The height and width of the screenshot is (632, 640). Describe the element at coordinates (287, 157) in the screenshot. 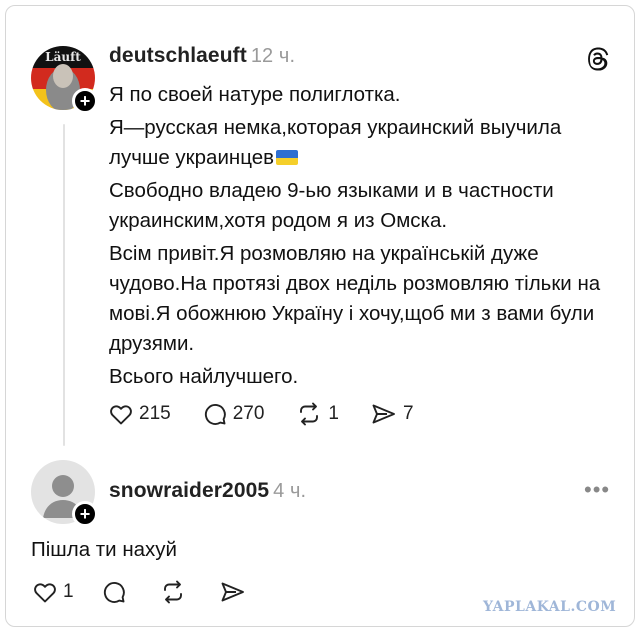

I see `ukraine-flag-icon` at that location.